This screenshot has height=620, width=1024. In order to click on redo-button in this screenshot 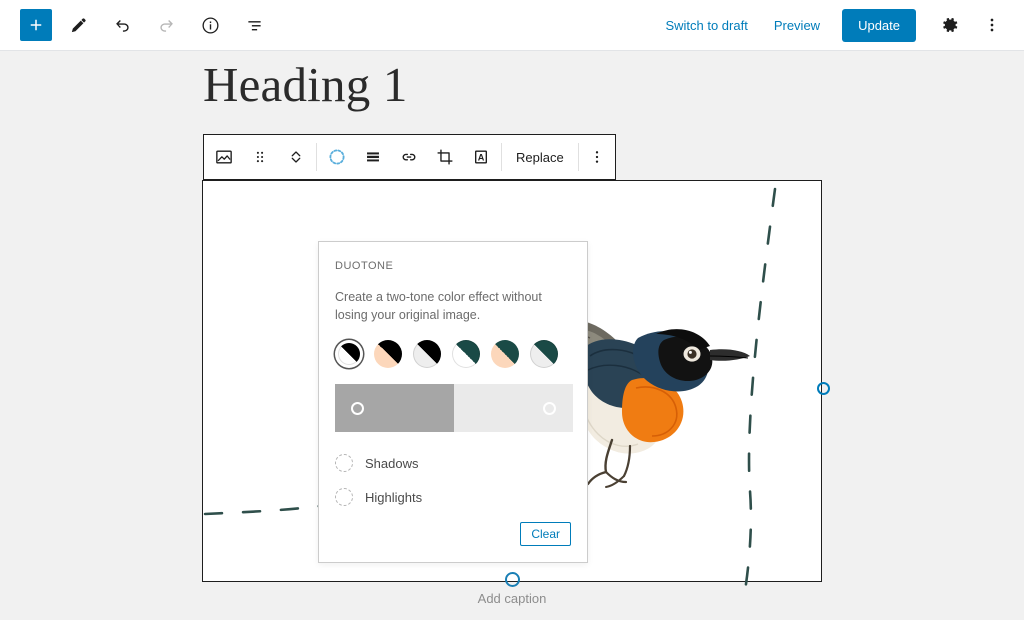, I will do `click(166, 25)`.